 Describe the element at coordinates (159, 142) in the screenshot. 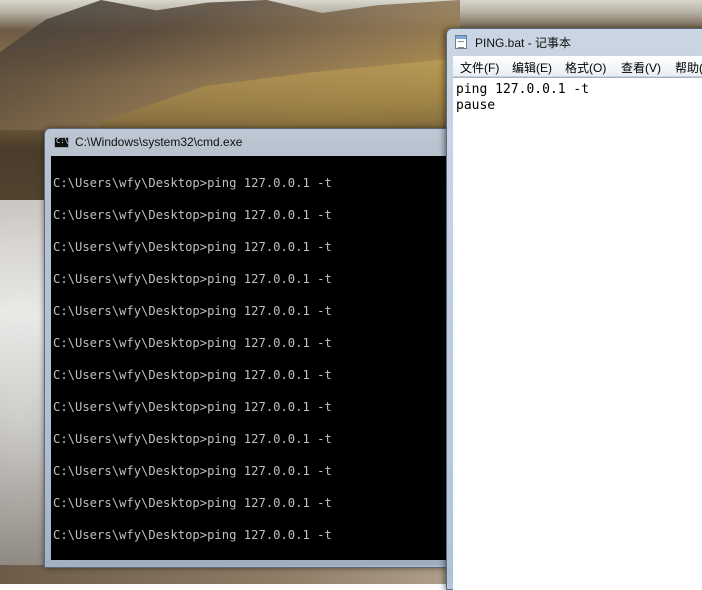

I see `cmd-window-title: C:\Windows\system32\cmd.exe` at that location.